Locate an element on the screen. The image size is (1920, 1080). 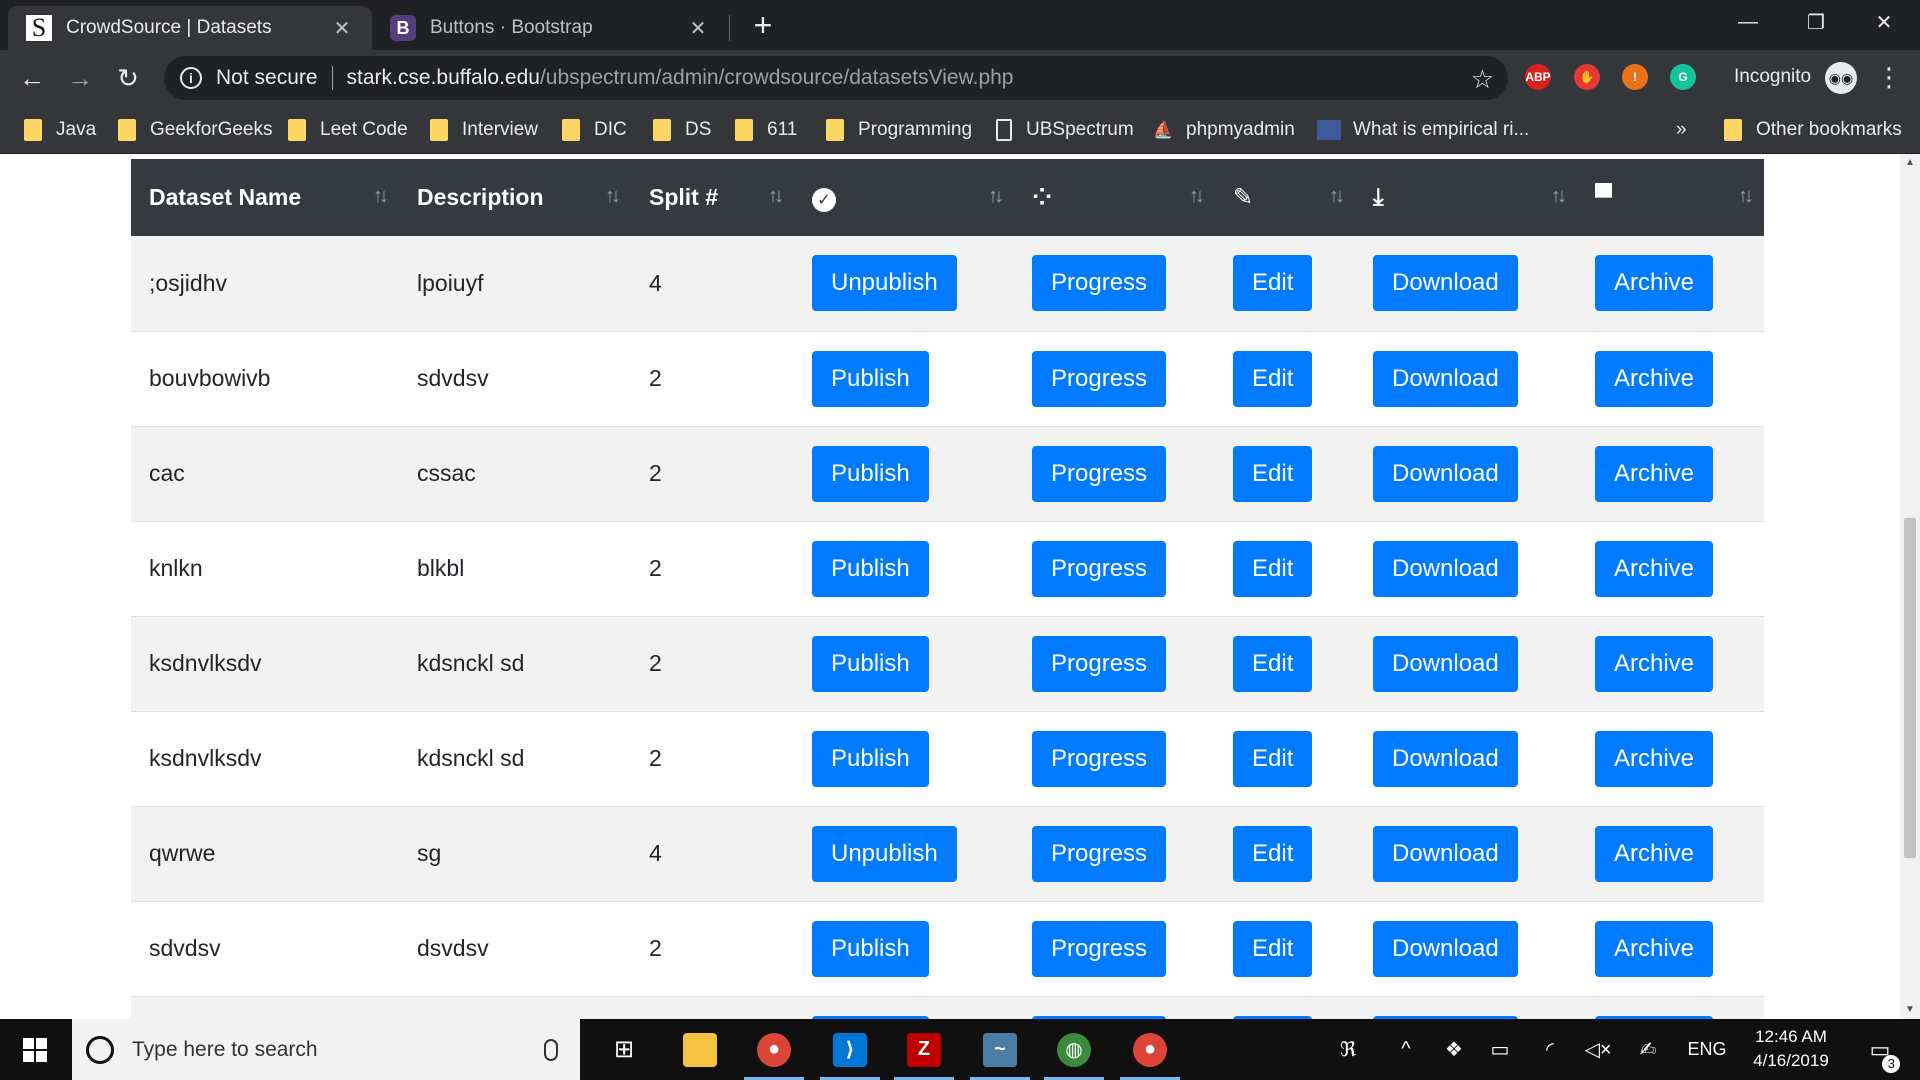
people-icon: ℜ is located at coordinates (1348, 1049).